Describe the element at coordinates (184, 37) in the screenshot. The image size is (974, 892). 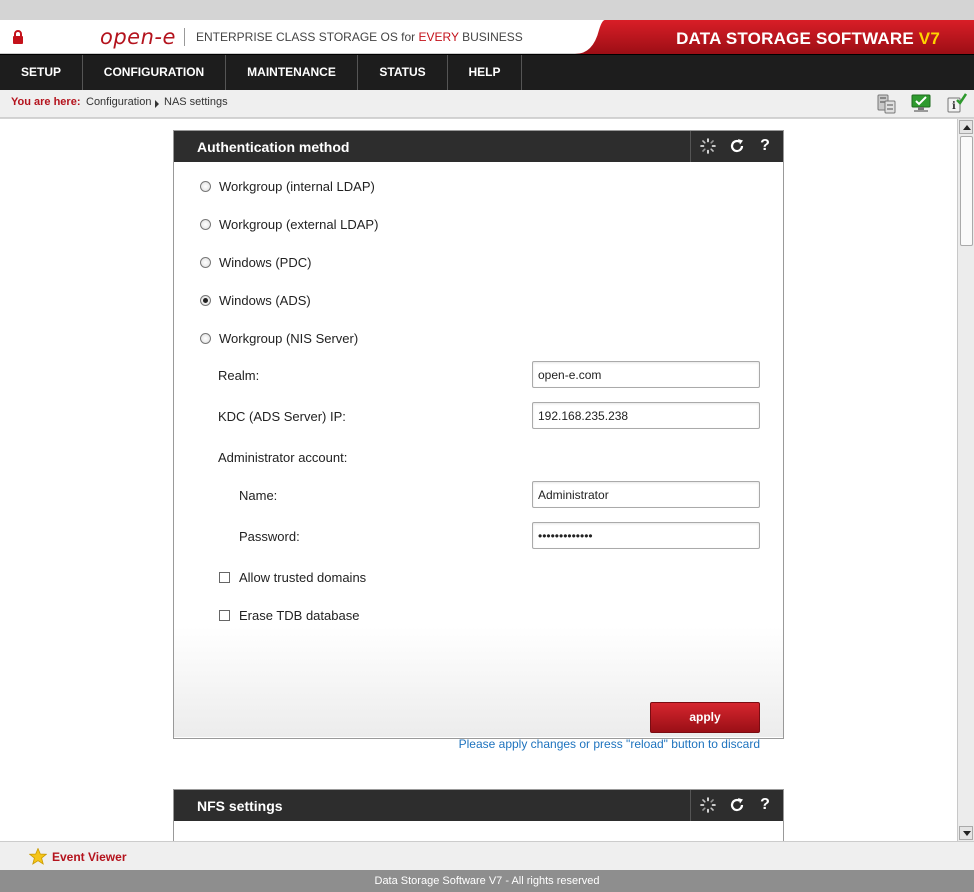
I see `header-divider` at that location.